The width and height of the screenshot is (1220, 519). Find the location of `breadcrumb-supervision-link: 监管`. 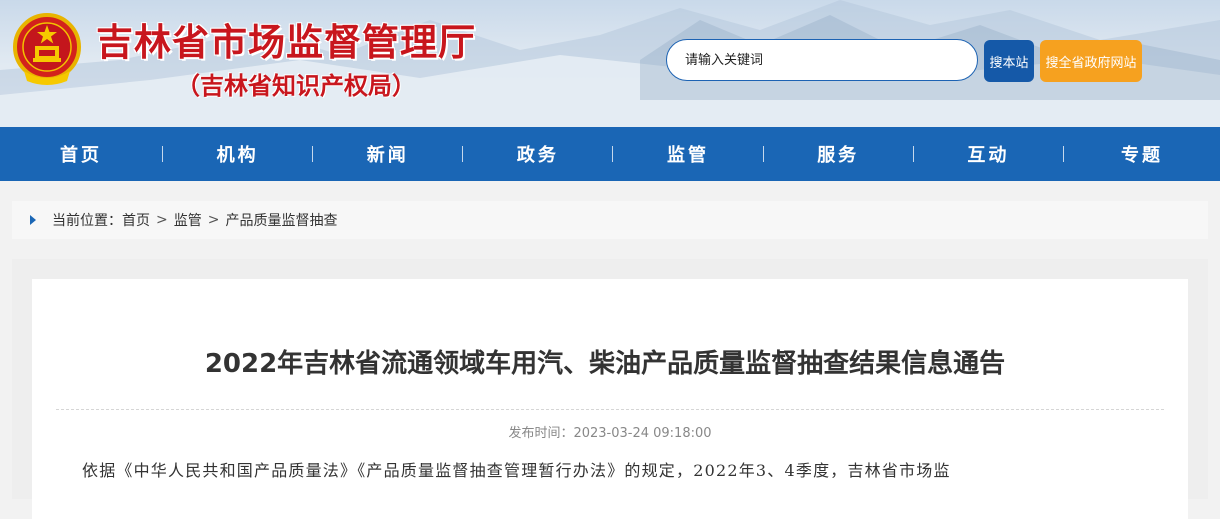

breadcrumb-supervision-link: 监管 is located at coordinates (188, 220).